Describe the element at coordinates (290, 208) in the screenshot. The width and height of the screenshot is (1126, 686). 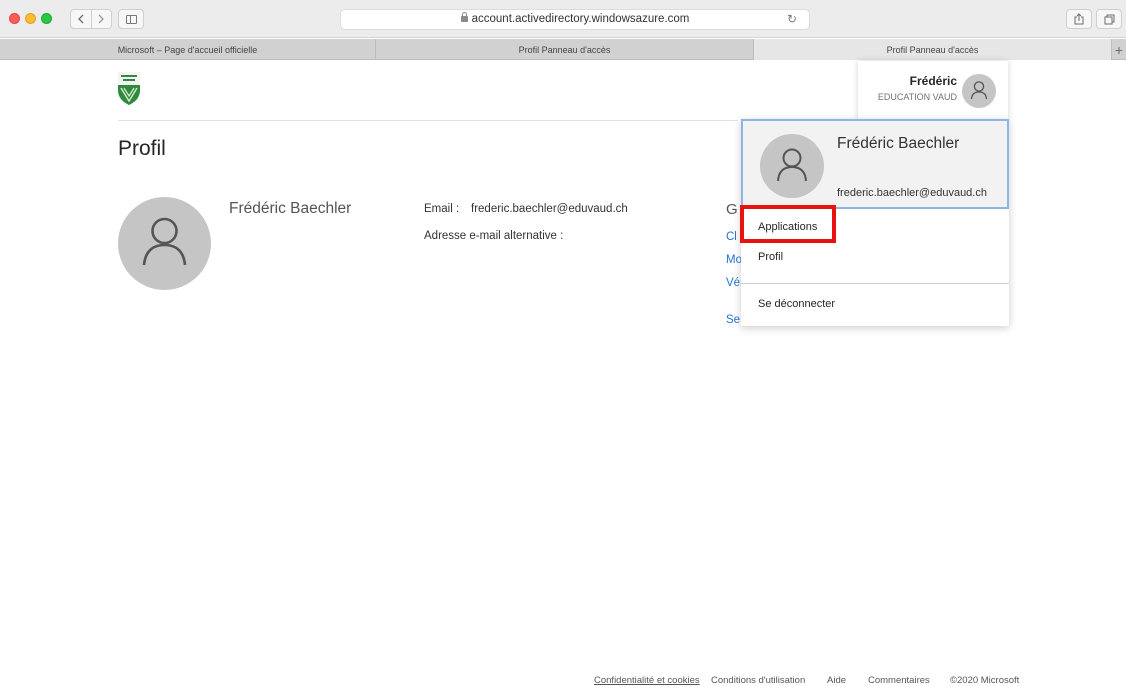
I see `profile-display-name: Frédéric Baechler` at that location.